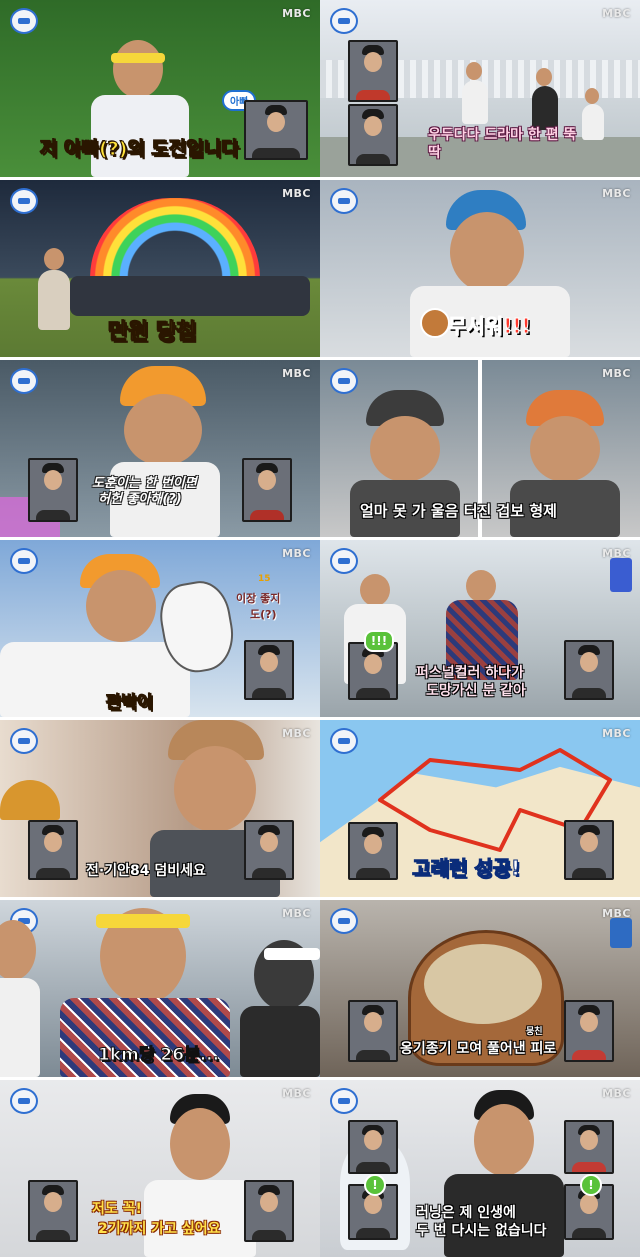 This screenshot has height=1257, width=640. I want to click on caption: 우두다다 드라마 한 편 뚝딱, so click(502, 144).